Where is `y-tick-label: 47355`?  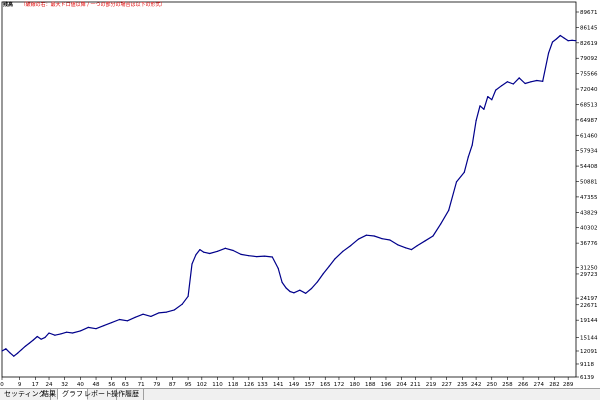 y-tick-label: 47355 is located at coordinates (589, 198).